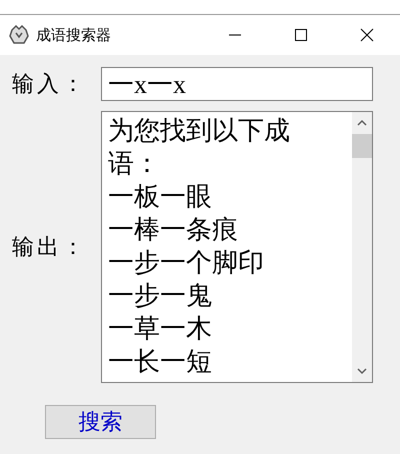  Describe the element at coordinates (362, 146) in the screenshot. I see `scroll-thumb` at that location.